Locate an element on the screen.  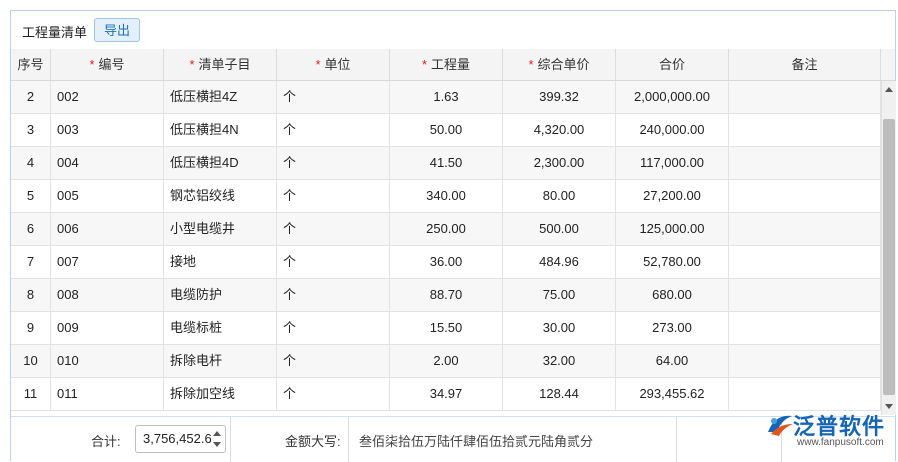
row-total-cell: 64.00 is located at coordinates (672, 361).